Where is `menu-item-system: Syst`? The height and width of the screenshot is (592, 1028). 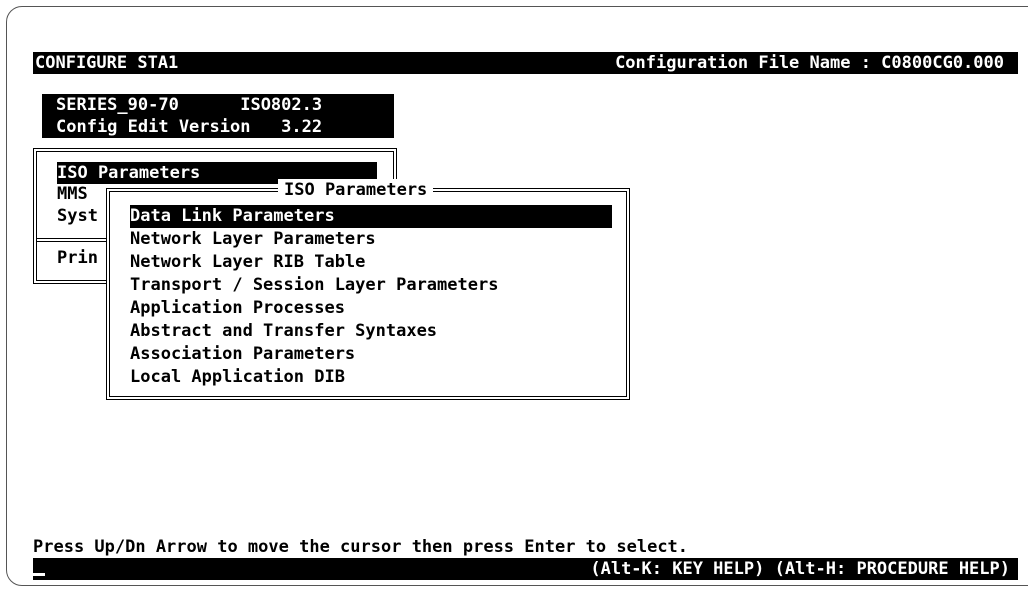 menu-item-system: Syst is located at coordinates (77, 216).